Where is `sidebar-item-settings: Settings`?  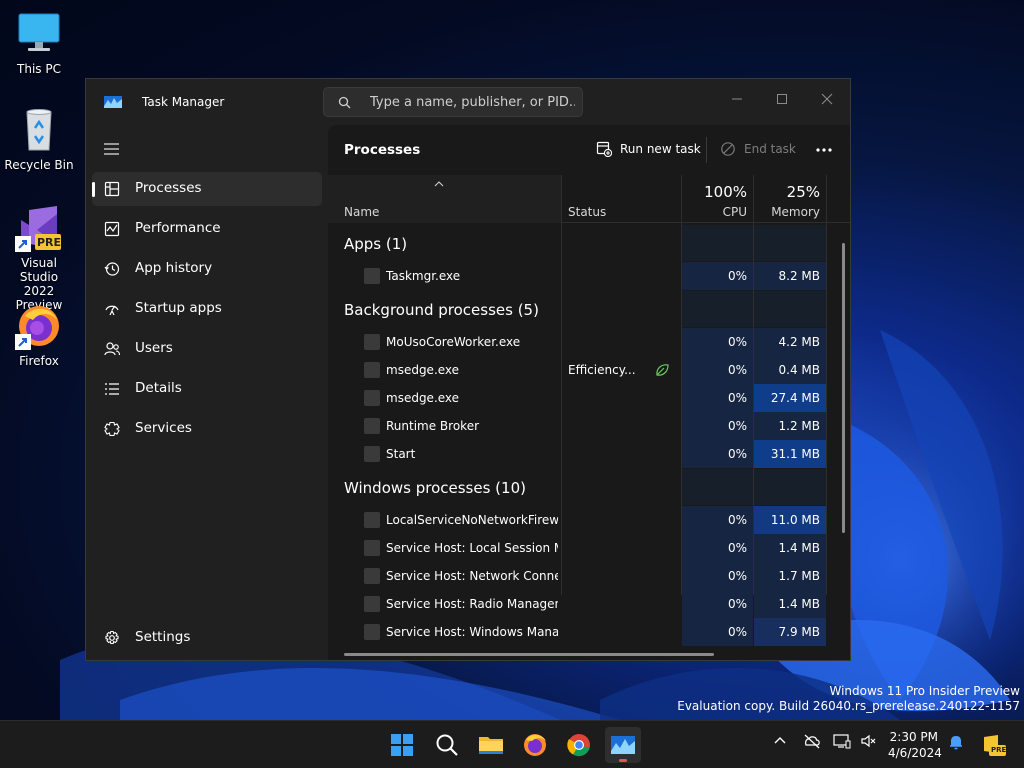 sidebar-item-settings: Settings is located at coordinates (207, 638).